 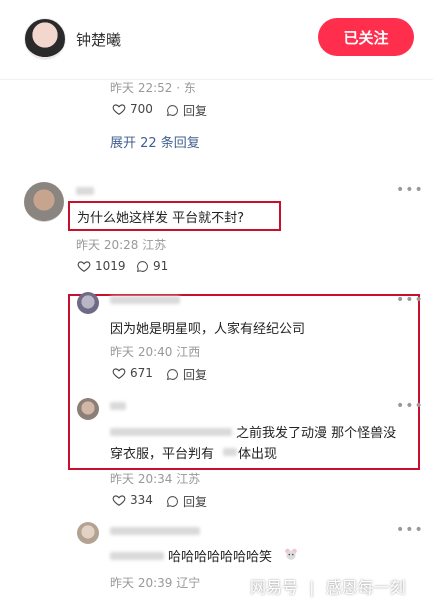 I want to click on comment-like-button: 1019, so click(x=101, y=266).